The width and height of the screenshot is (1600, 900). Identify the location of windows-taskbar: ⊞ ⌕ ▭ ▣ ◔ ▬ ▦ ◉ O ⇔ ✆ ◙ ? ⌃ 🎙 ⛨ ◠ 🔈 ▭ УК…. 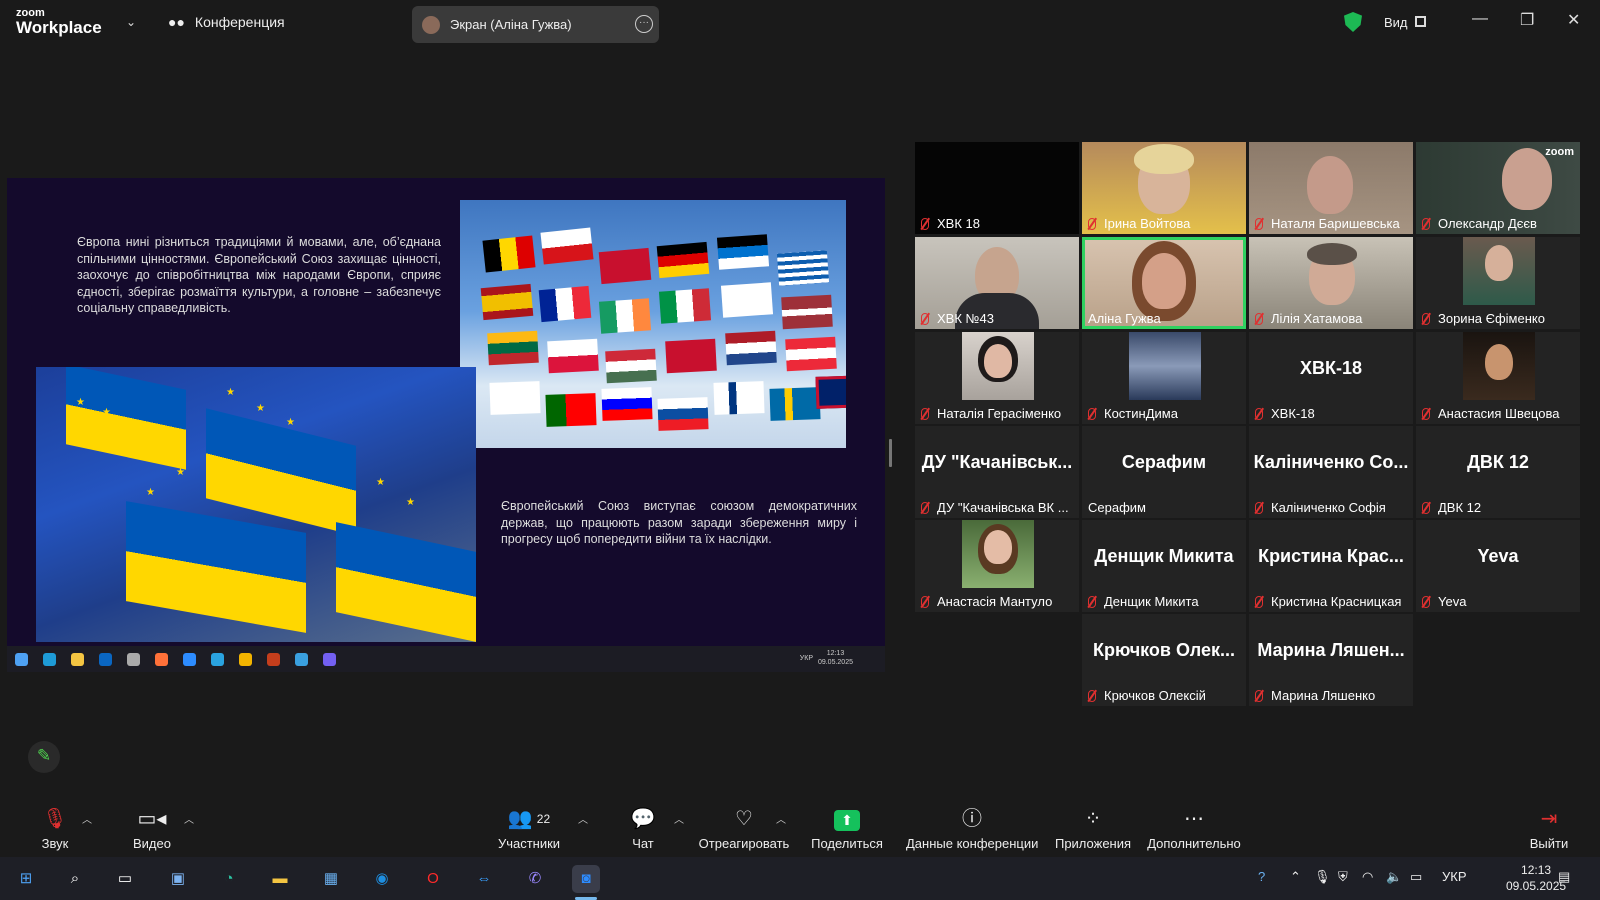
(800, 878).